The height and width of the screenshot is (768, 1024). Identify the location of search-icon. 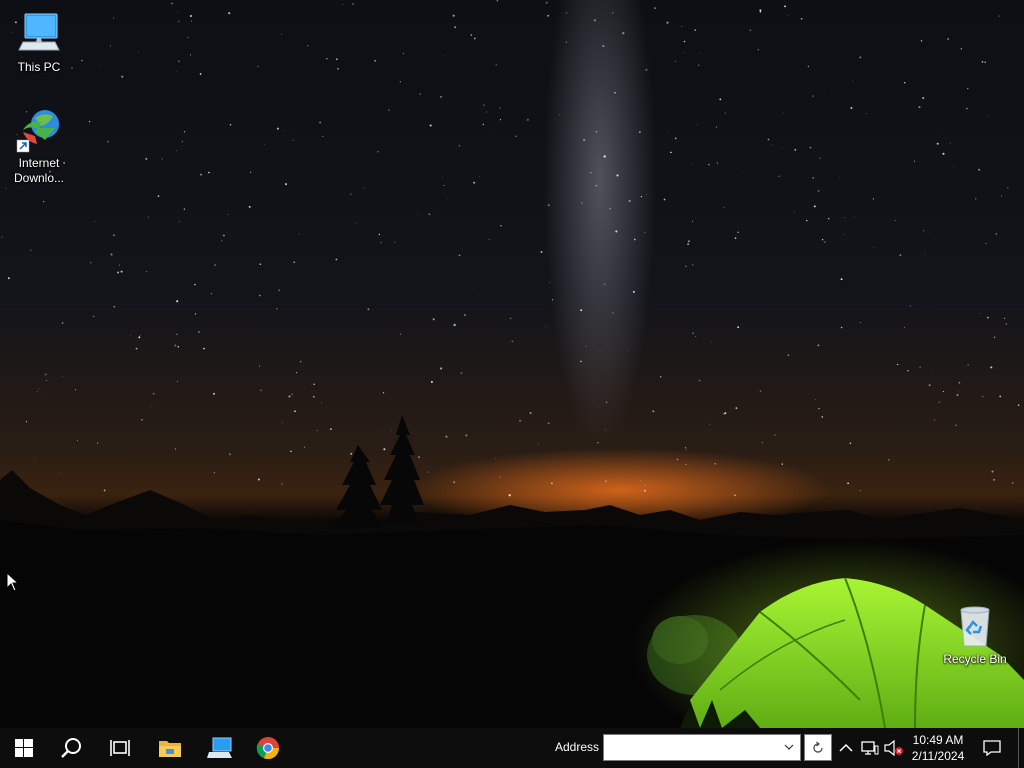
(71, 748).